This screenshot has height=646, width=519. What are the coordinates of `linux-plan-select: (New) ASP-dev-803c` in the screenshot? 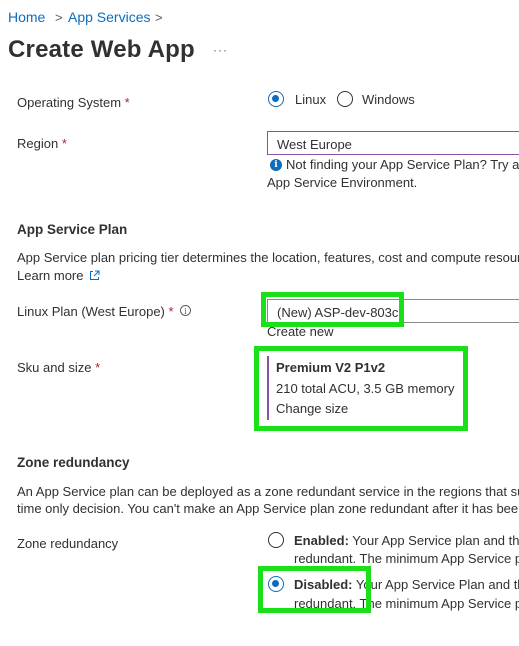 It's located at (393, 311).